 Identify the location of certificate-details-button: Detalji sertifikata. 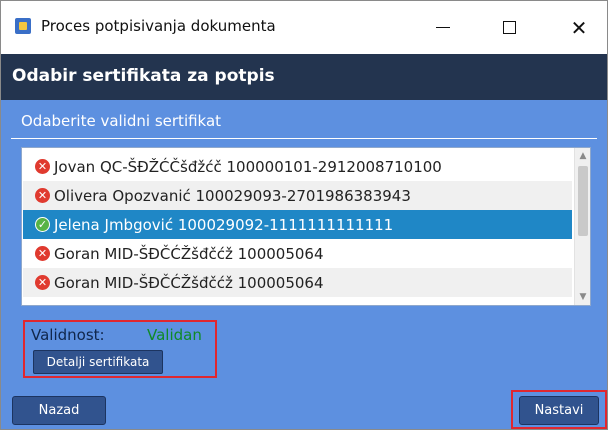
(98, 362).